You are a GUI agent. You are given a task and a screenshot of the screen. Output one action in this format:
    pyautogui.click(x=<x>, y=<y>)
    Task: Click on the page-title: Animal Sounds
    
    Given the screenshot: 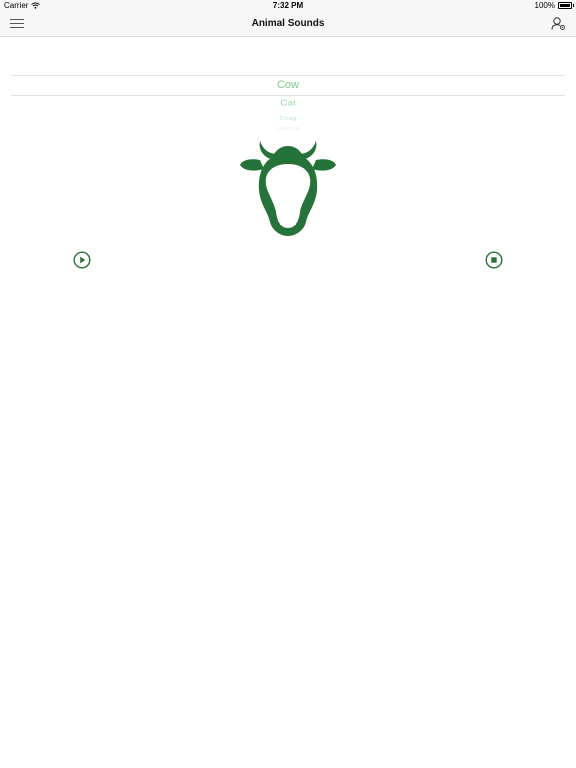 What is the action you would take?
    pyautogui.click(x=288, y=23)
    